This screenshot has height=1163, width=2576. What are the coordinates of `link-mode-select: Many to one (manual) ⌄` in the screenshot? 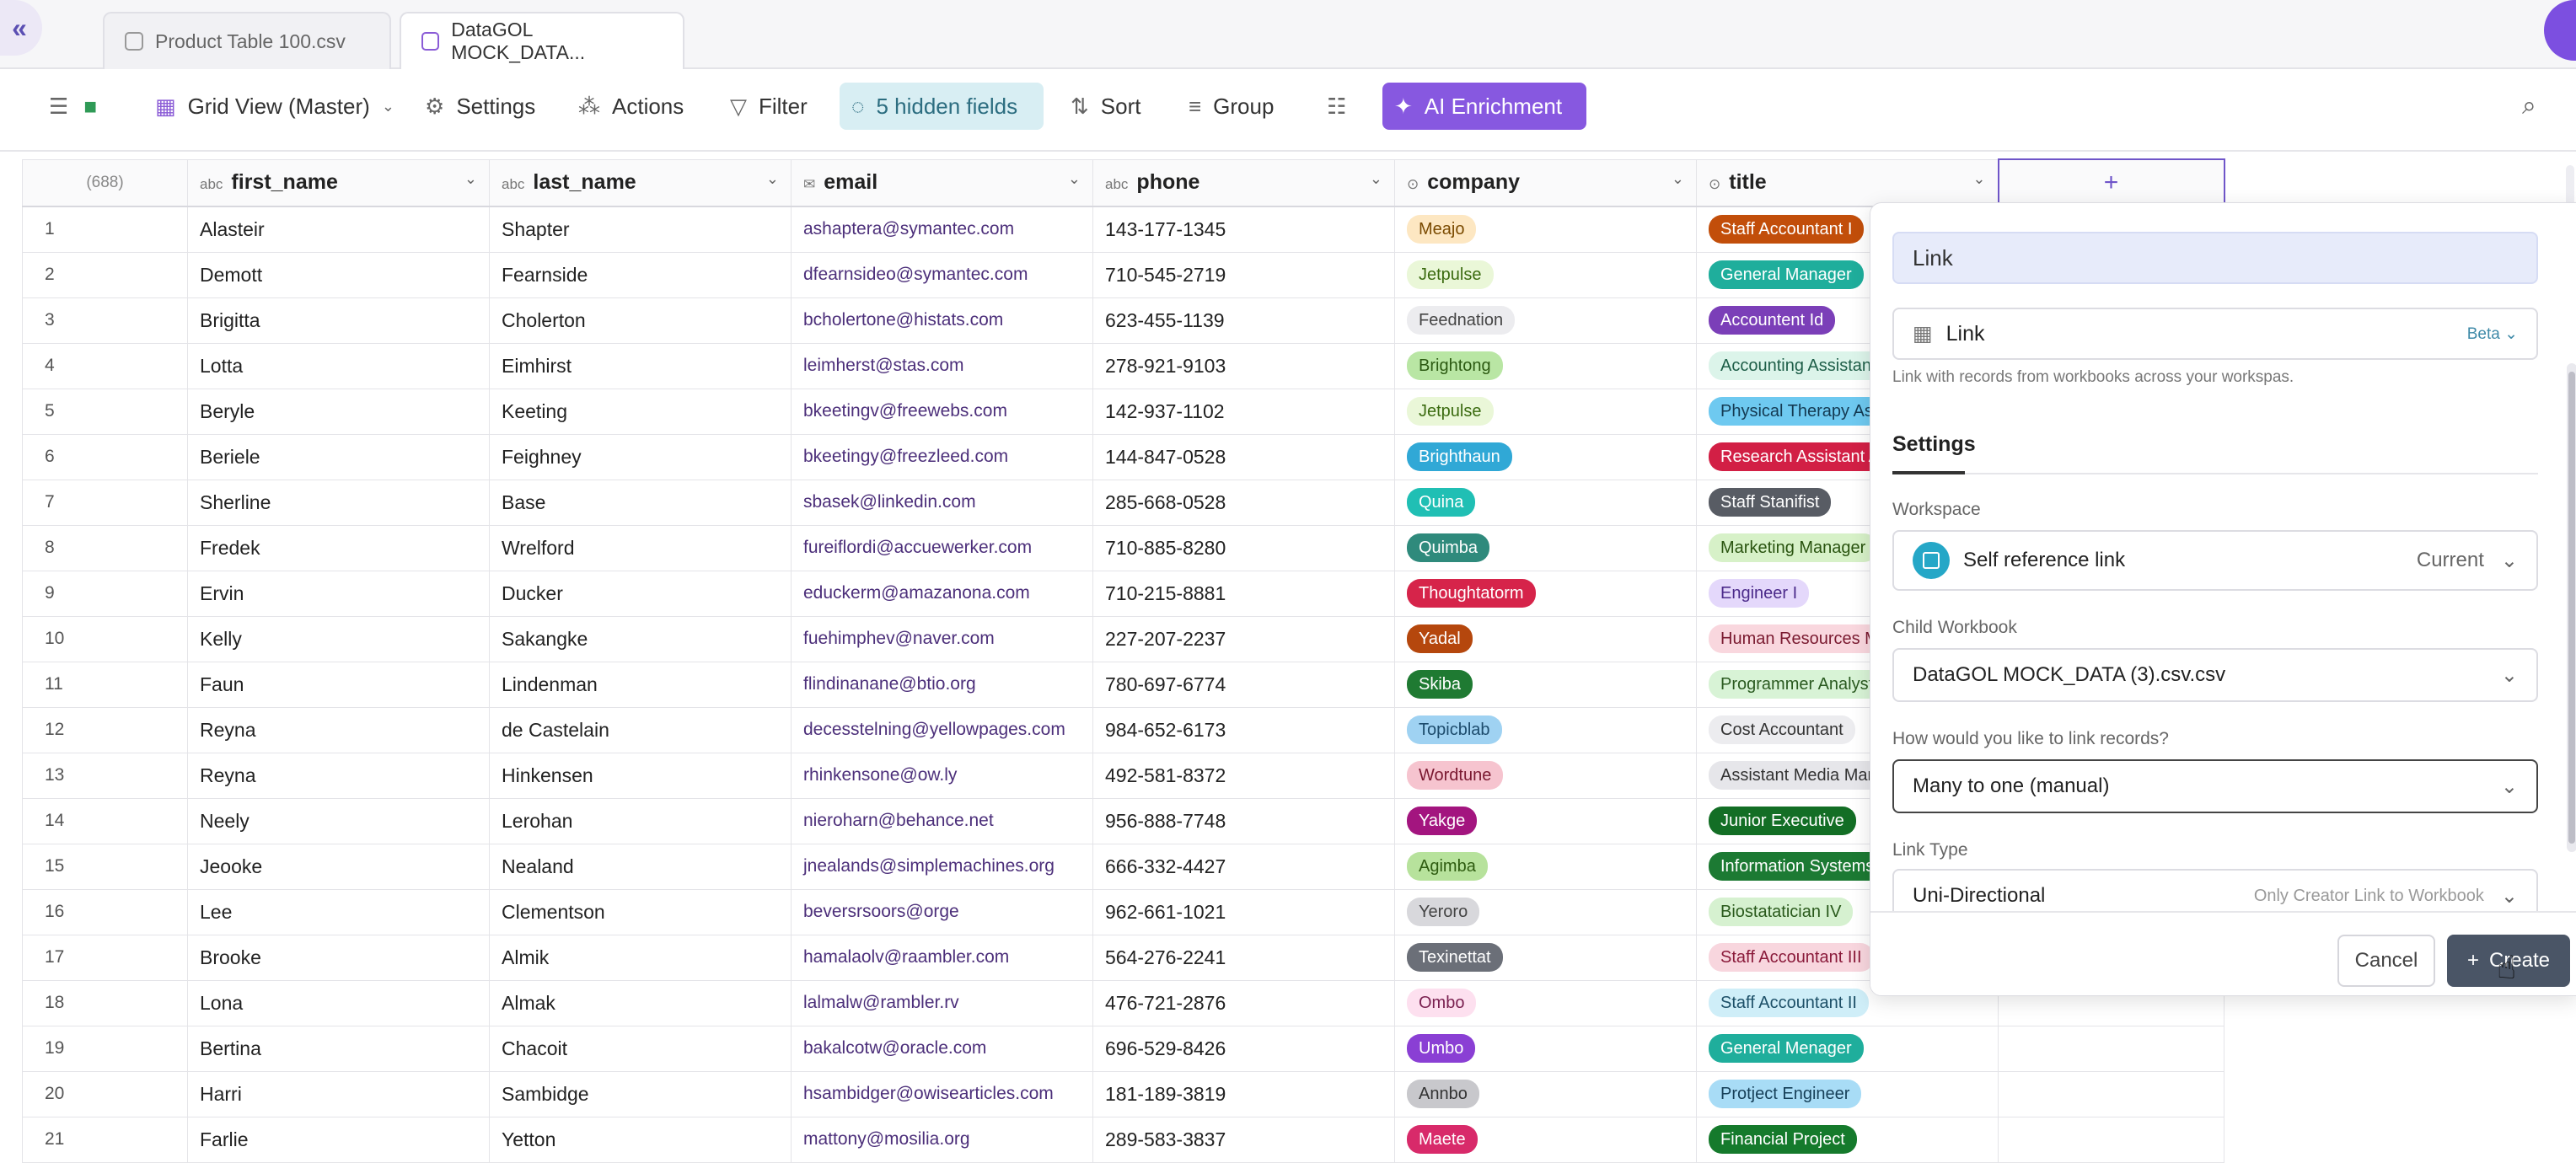 It's located at (2215, 786).